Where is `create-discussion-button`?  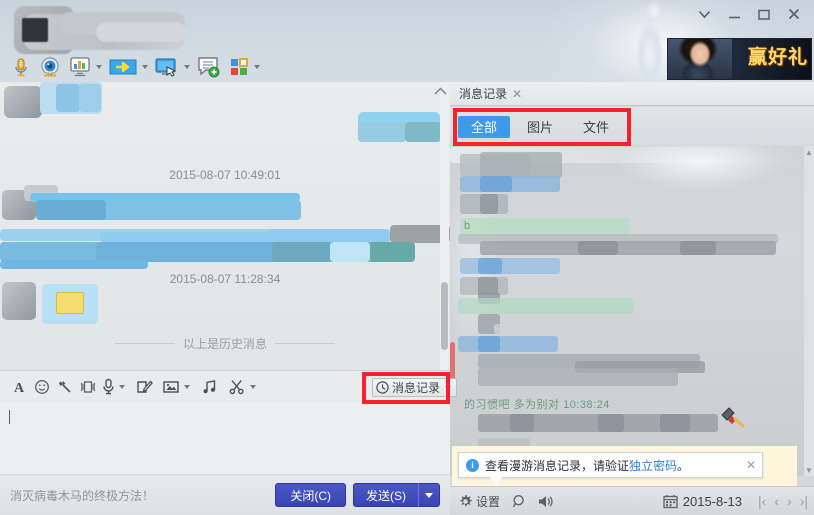
create-discussion-button is located at coordinates (209, 67).